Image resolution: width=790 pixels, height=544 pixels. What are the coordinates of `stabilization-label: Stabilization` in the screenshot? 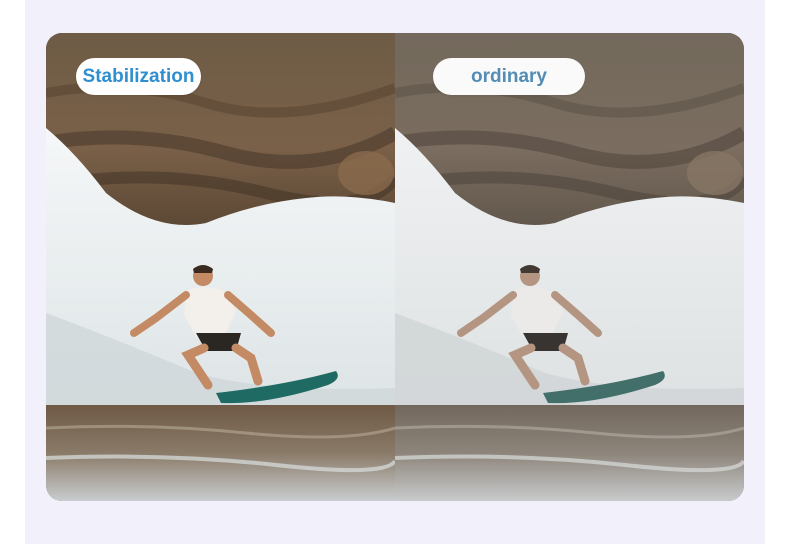 It's located at (138, 76).